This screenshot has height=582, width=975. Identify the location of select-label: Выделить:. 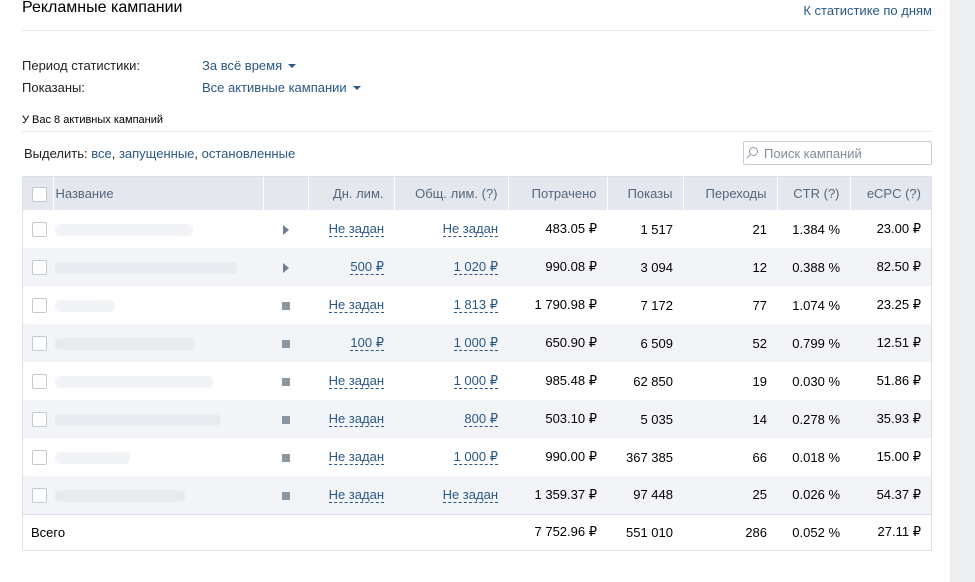
(56, 153).